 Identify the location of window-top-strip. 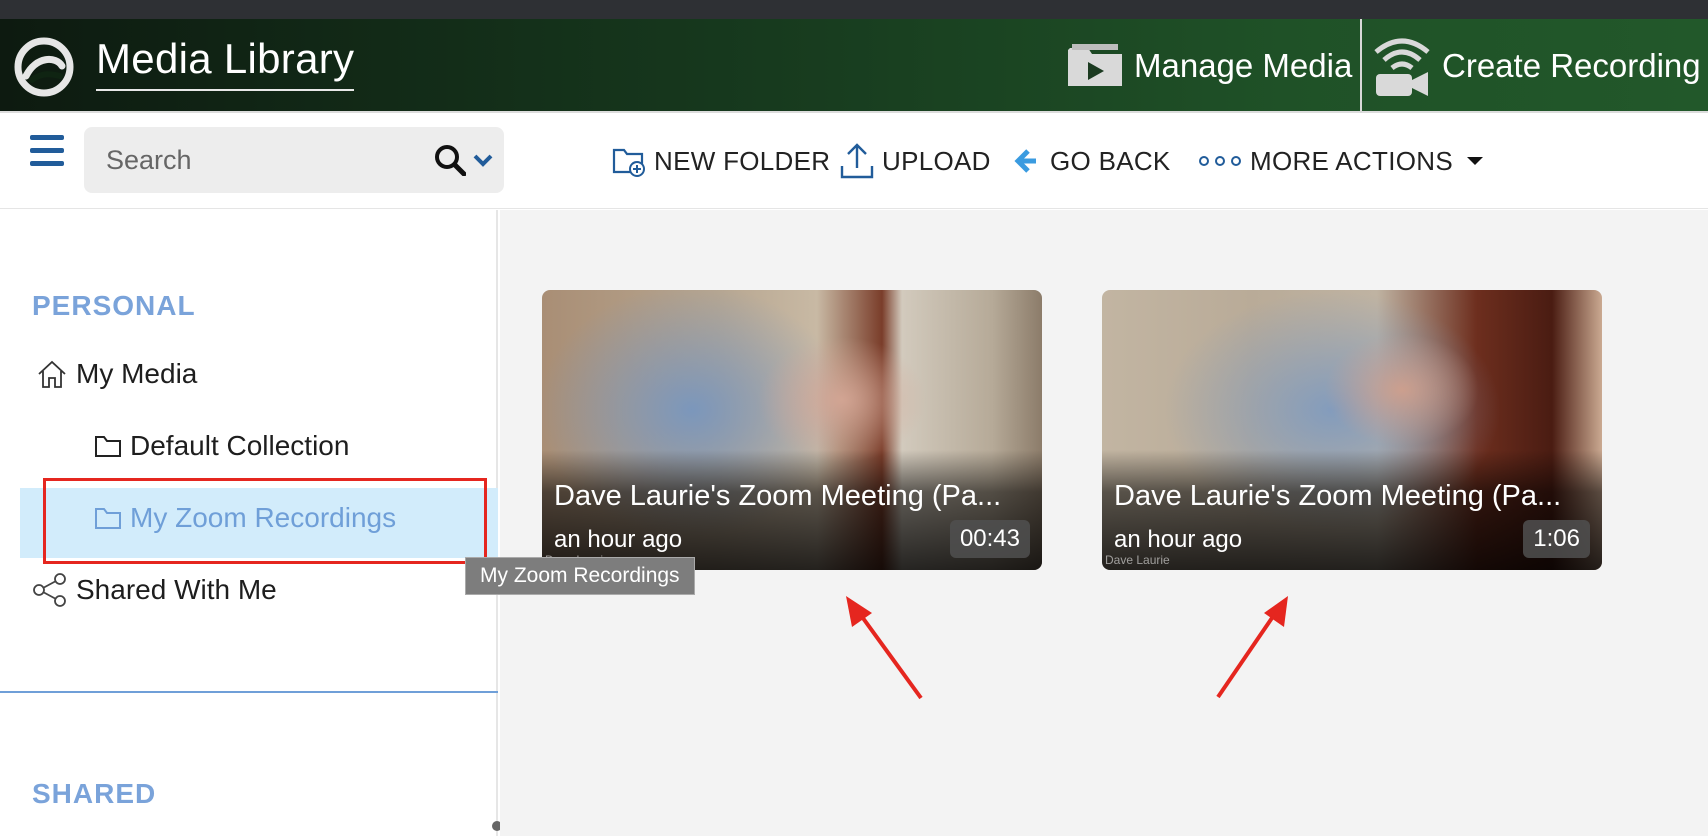
(854, 9).